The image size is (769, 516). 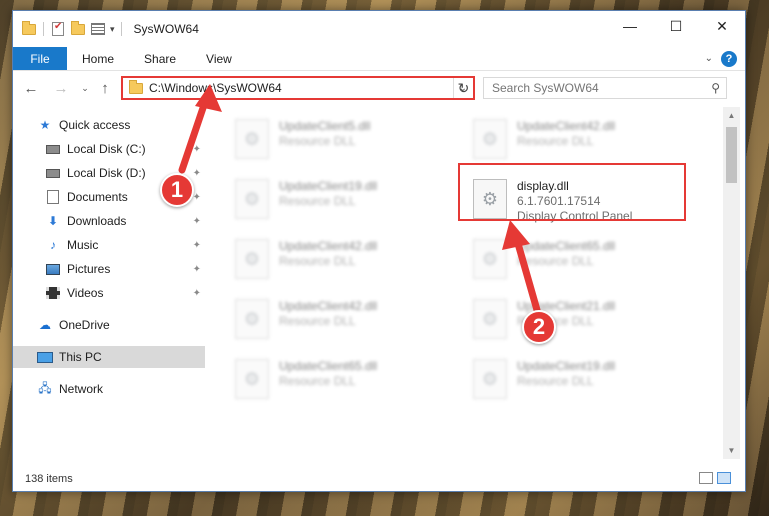 I want to click on sidebar-item-music: ♪ Music ✦, so click(x=125, y=245).